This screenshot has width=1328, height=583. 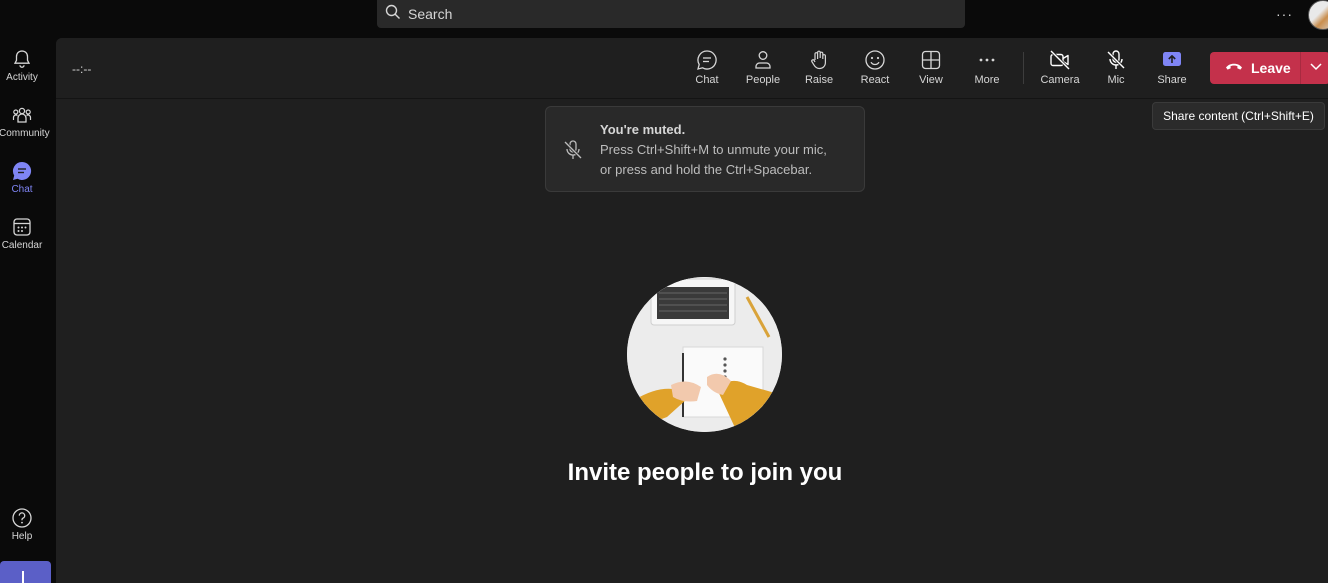 What do you see at coordinates (573, 152) in the screenshot?
I see `mic-muted-icon` at bounding box center [573, 152].